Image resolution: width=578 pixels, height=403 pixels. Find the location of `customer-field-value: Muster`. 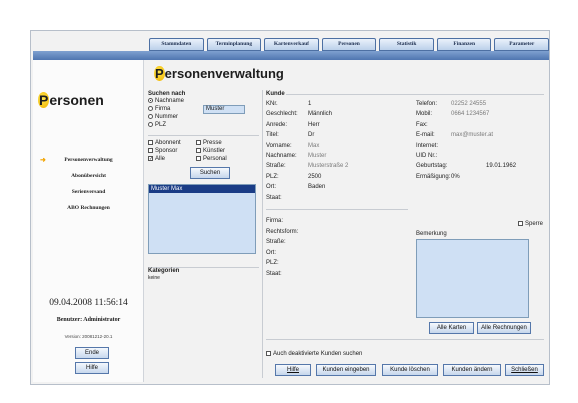

customer-field-value: Muster is located at coordinates (317, 156).